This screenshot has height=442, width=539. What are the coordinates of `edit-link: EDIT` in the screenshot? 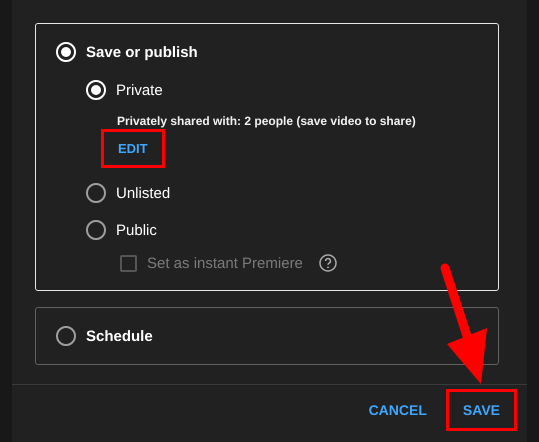 It's located at (133, 148).